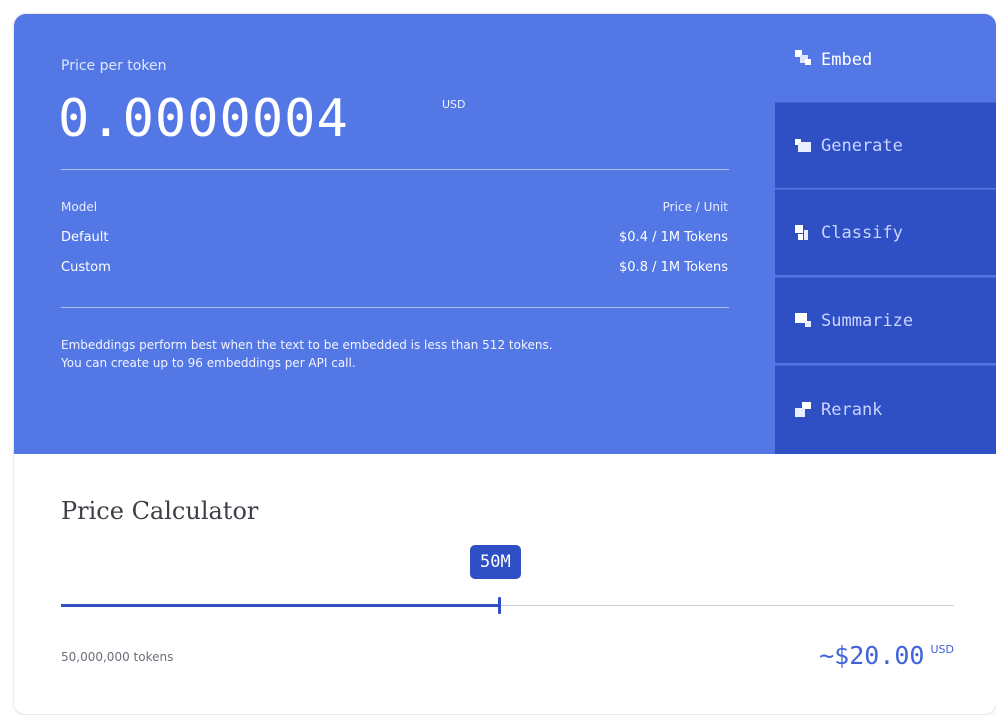 The image size is (996, 715). Describe the element at coordinates (114, 66) in the screenshot. I see `price-label: Price per token` at that location.